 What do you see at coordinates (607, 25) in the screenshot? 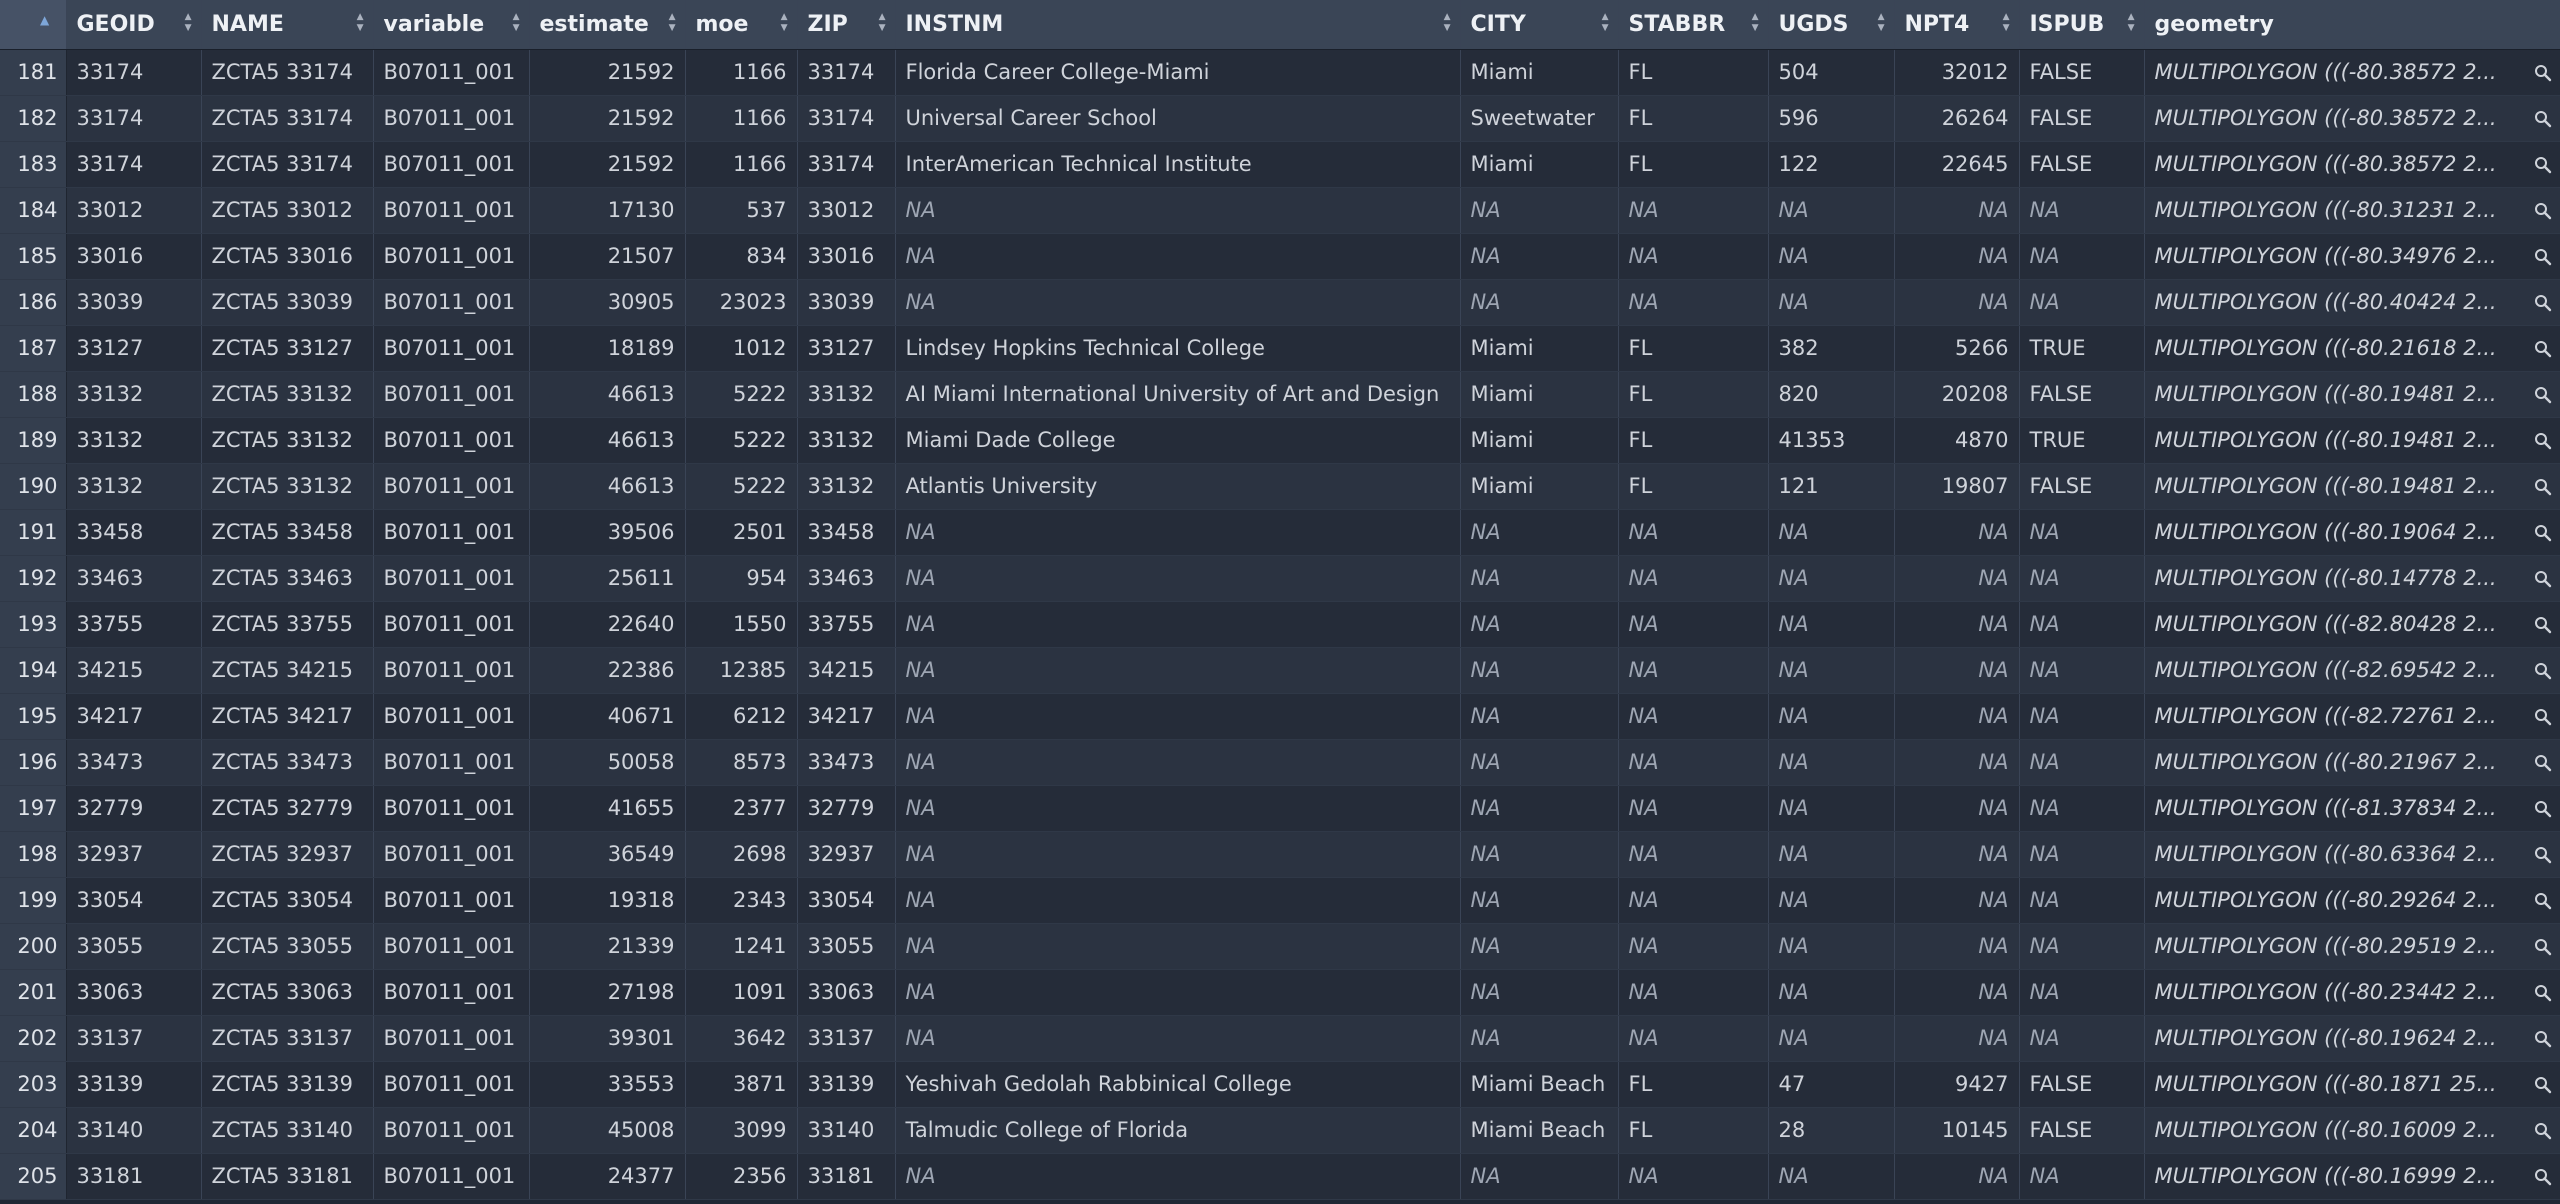
I see `column-header-estimate: estimate ▲ ▼` at bounding box center [607, 25].